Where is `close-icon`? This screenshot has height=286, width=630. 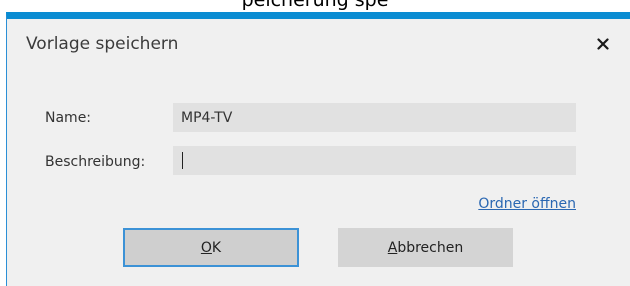 close-icon is located at coordinates (603, 44).